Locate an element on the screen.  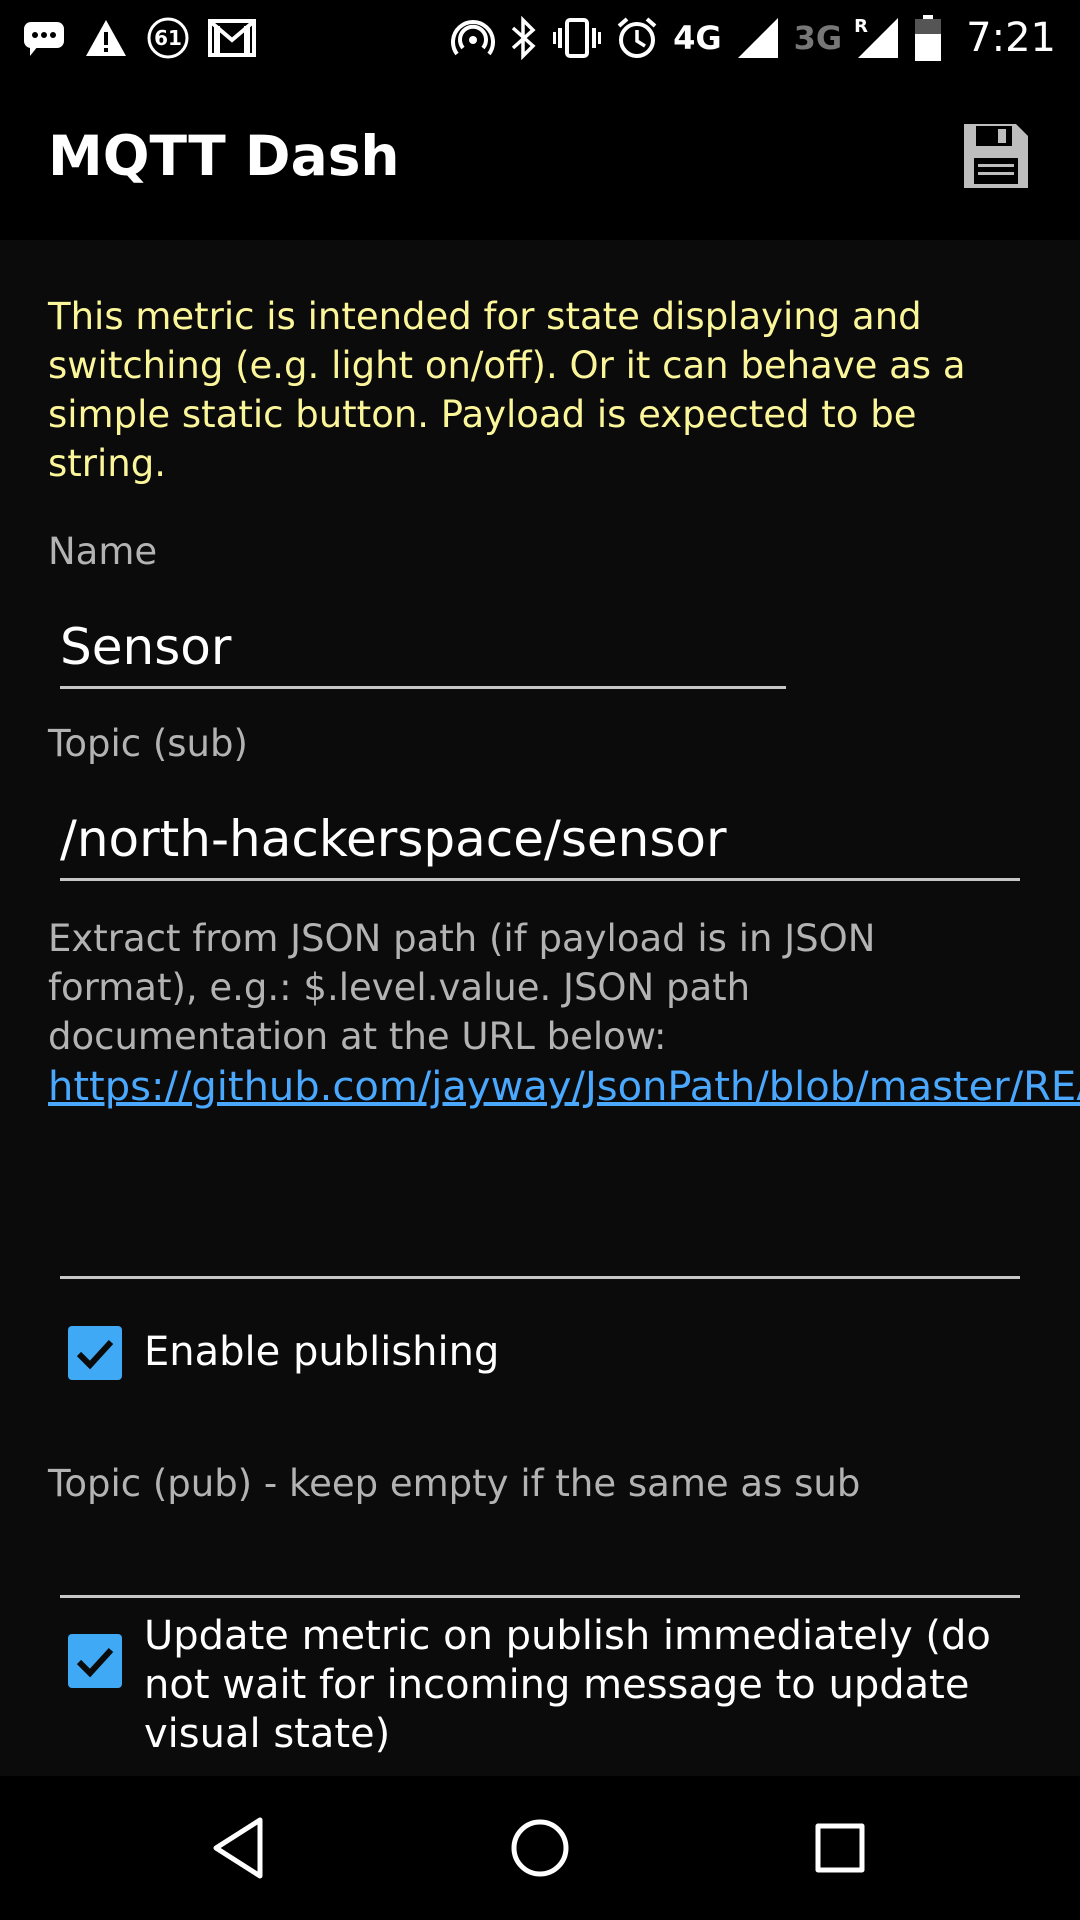
recents-icon is located at coordinates (840, 1848).